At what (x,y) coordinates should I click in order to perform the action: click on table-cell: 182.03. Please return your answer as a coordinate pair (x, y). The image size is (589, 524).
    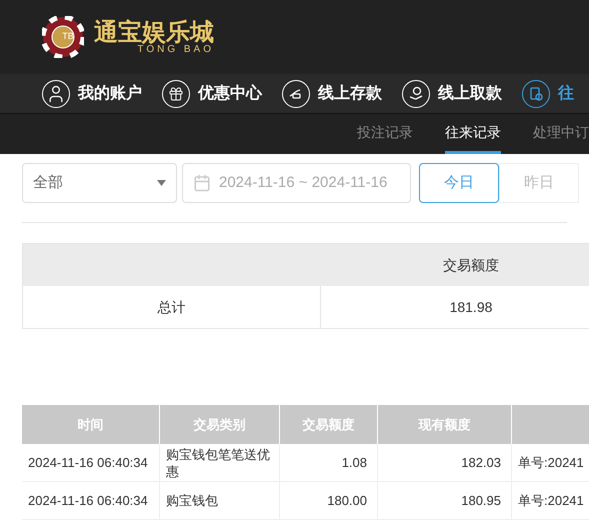
    Looking at the image, I should click on (481, 462).